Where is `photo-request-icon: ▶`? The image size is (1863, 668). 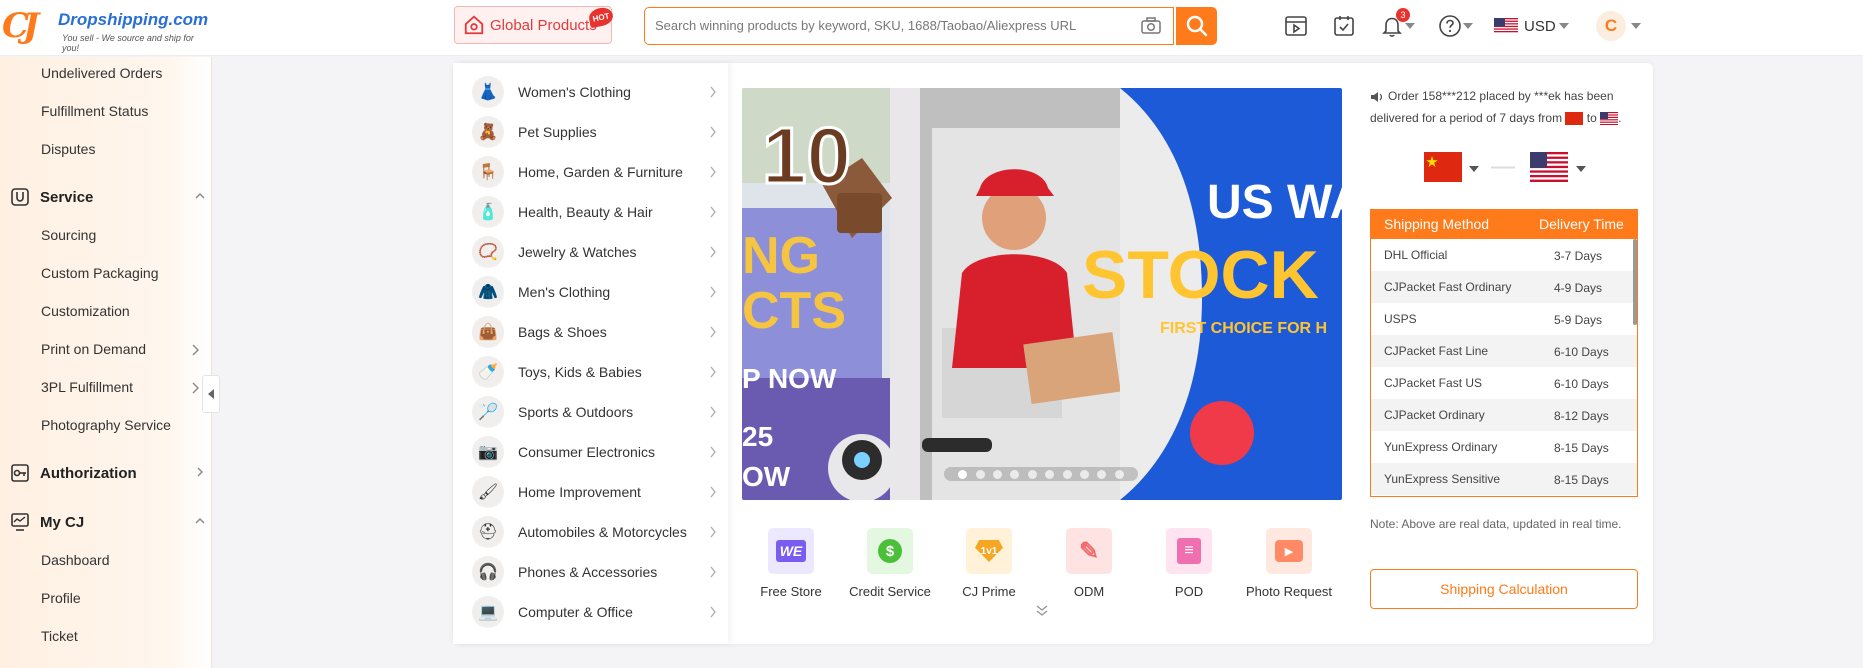
photo-request-icon: ▶ is located at coordinates (1289, 551).